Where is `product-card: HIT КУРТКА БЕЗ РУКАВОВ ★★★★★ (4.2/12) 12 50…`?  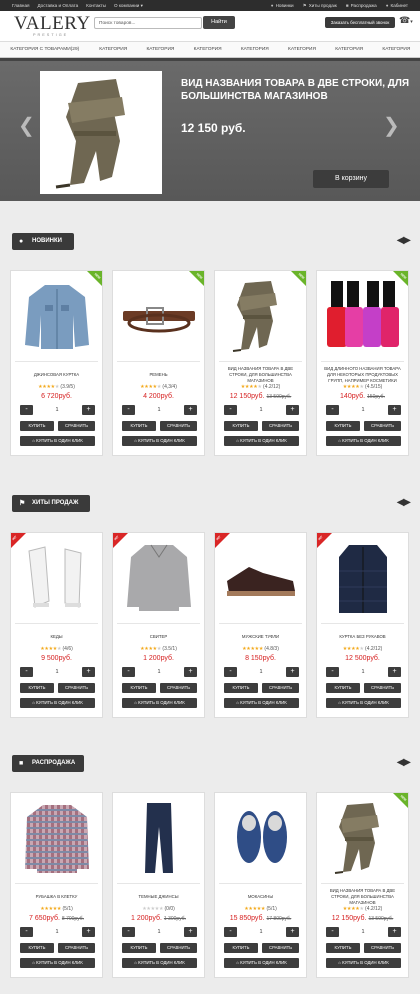 product-card: HIT КУРТКА БЕЗ РУКАВОВ ★★★★★ (4.2/12) 12 50… is located at coordinates (362, 625).